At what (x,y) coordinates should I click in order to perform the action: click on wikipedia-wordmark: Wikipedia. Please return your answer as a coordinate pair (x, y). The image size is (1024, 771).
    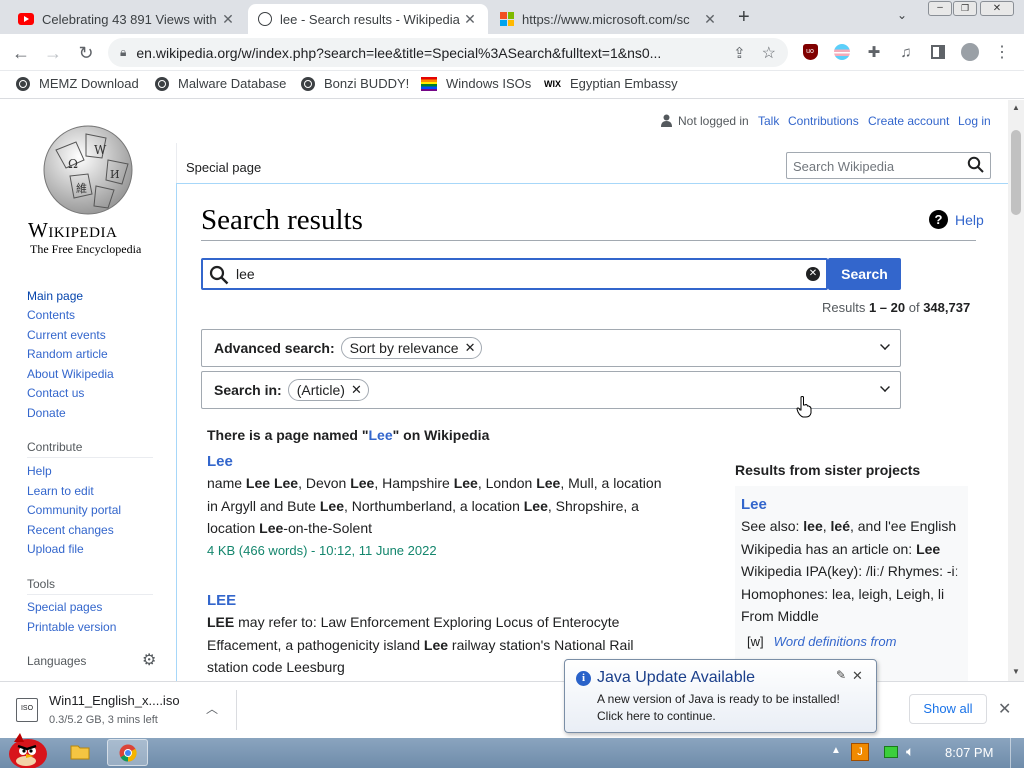
    Looking at the image, I should click on (72, 230).